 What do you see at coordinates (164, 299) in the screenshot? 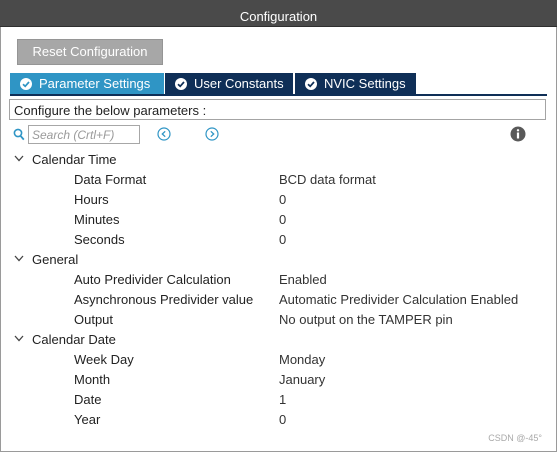
I see `parameter-name: Asynchronous Predivider value` at bounding box center [164, 299].